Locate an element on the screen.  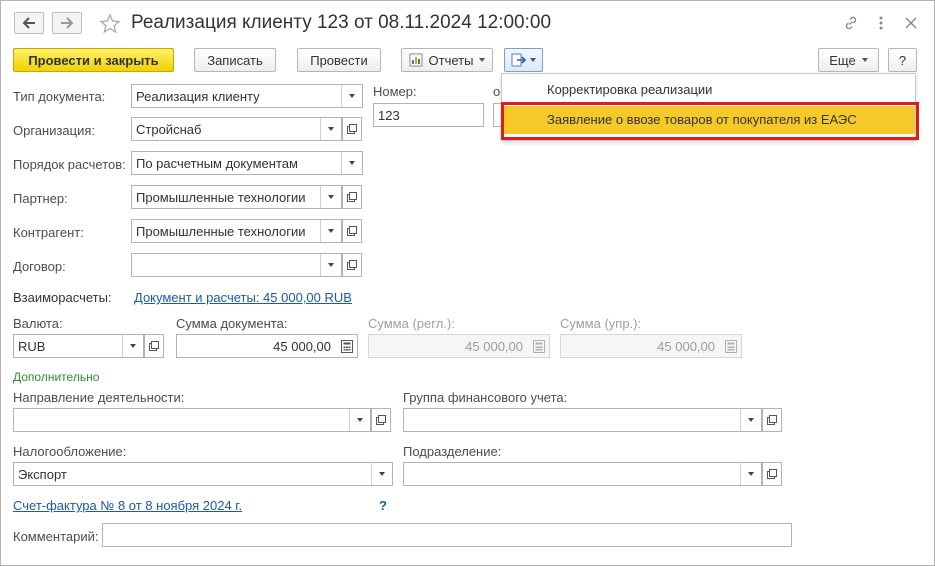
forward-button is located at coordinates (67, 23).